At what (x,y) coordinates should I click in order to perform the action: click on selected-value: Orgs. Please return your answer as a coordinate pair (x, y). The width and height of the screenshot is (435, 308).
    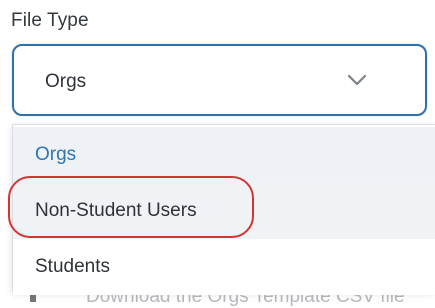
    Looking at the image, I should click on (66, 81).